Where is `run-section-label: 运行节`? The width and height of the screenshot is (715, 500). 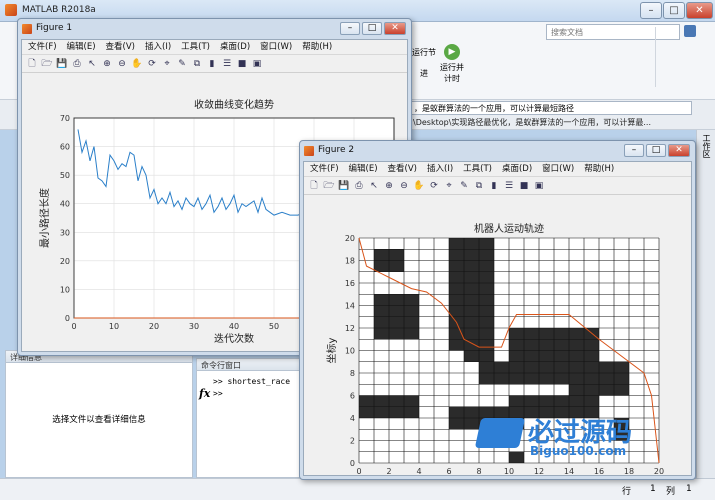
run-section-label: 运行节 is located at coordinates (424, 52).